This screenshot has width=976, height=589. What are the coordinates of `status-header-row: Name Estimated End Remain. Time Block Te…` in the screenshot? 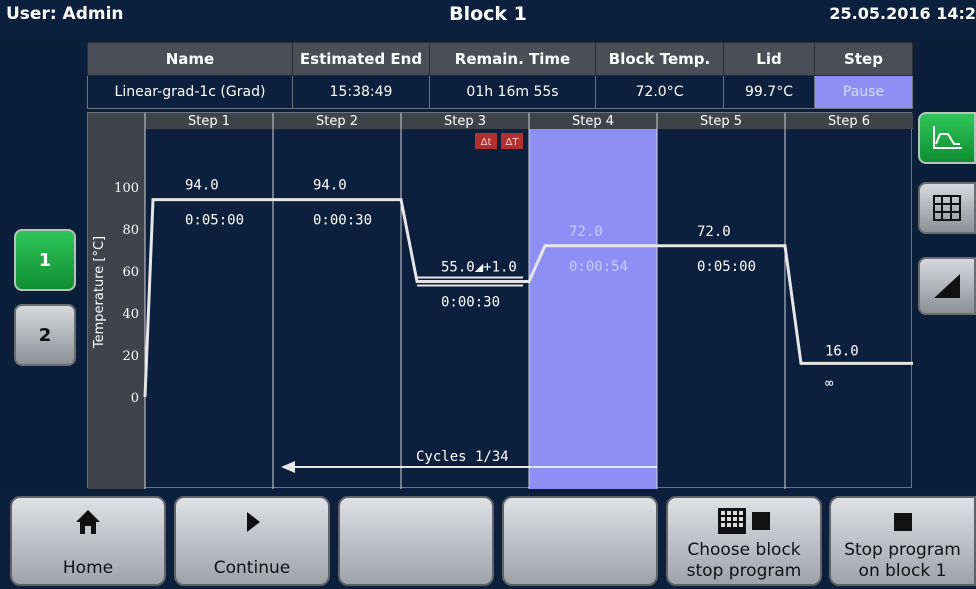 It's located at (500, 59).